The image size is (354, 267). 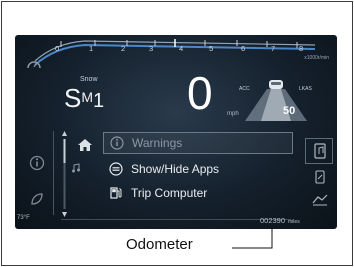 I want to click on callout-leader-line, so click(x=252, y=237).